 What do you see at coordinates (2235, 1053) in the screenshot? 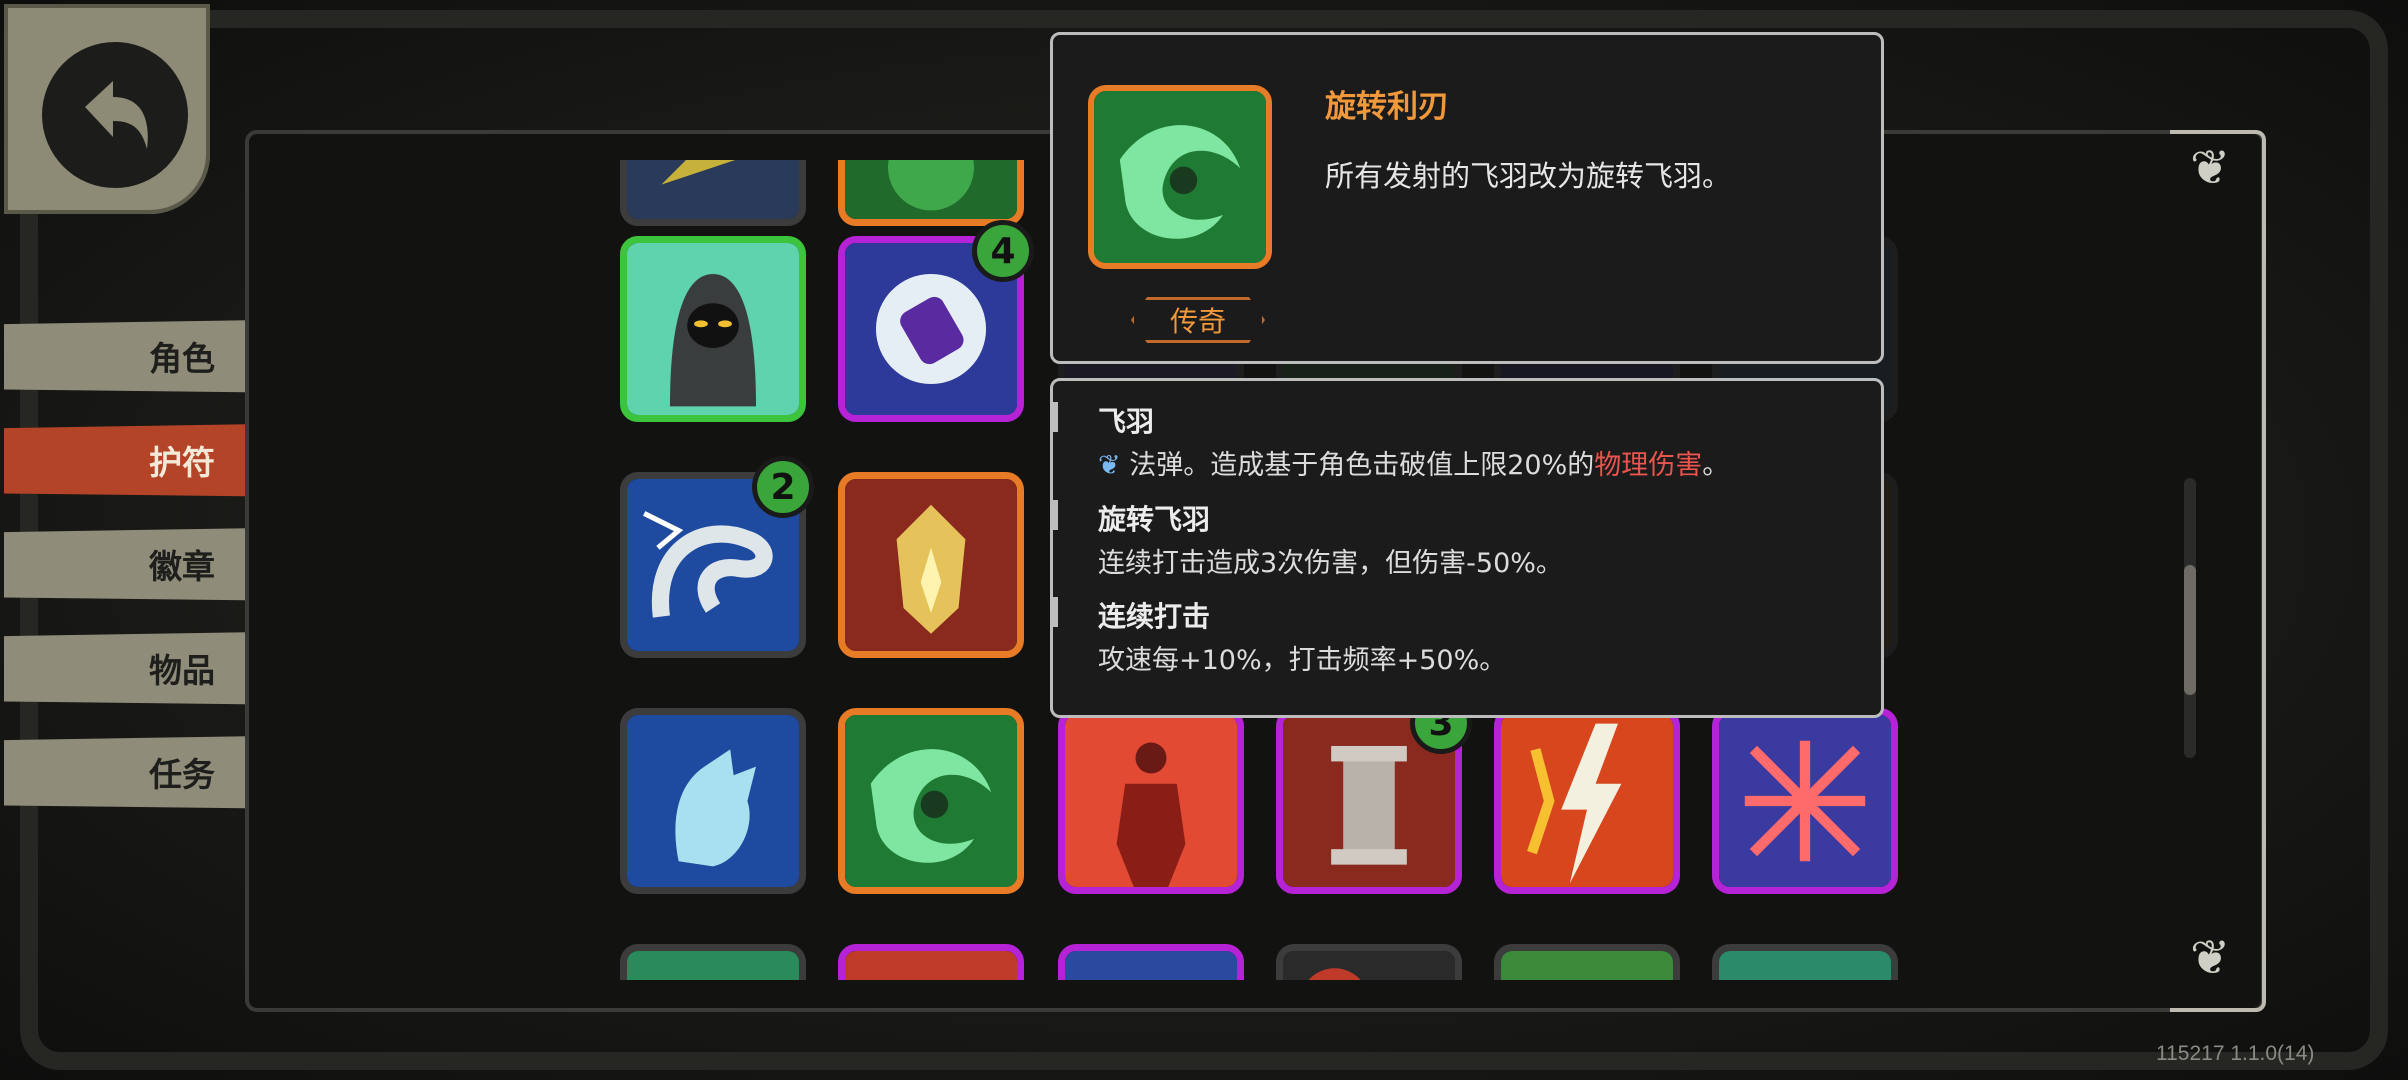
I see `version-label: 115217 1.1.0(14)` at bounding box center [2235, 1053].